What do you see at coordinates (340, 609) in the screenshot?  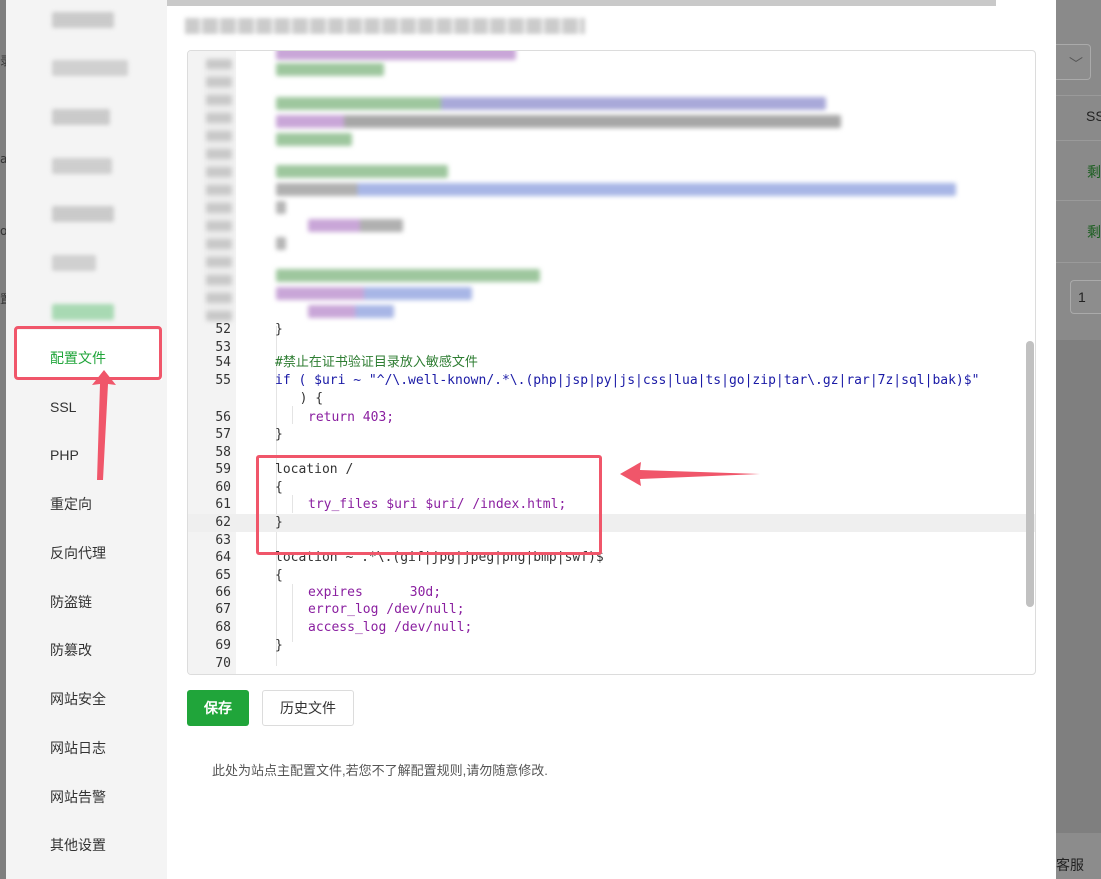 I see `code-line: 67 error_log /dev/null;` at bounding box center [340, 609].